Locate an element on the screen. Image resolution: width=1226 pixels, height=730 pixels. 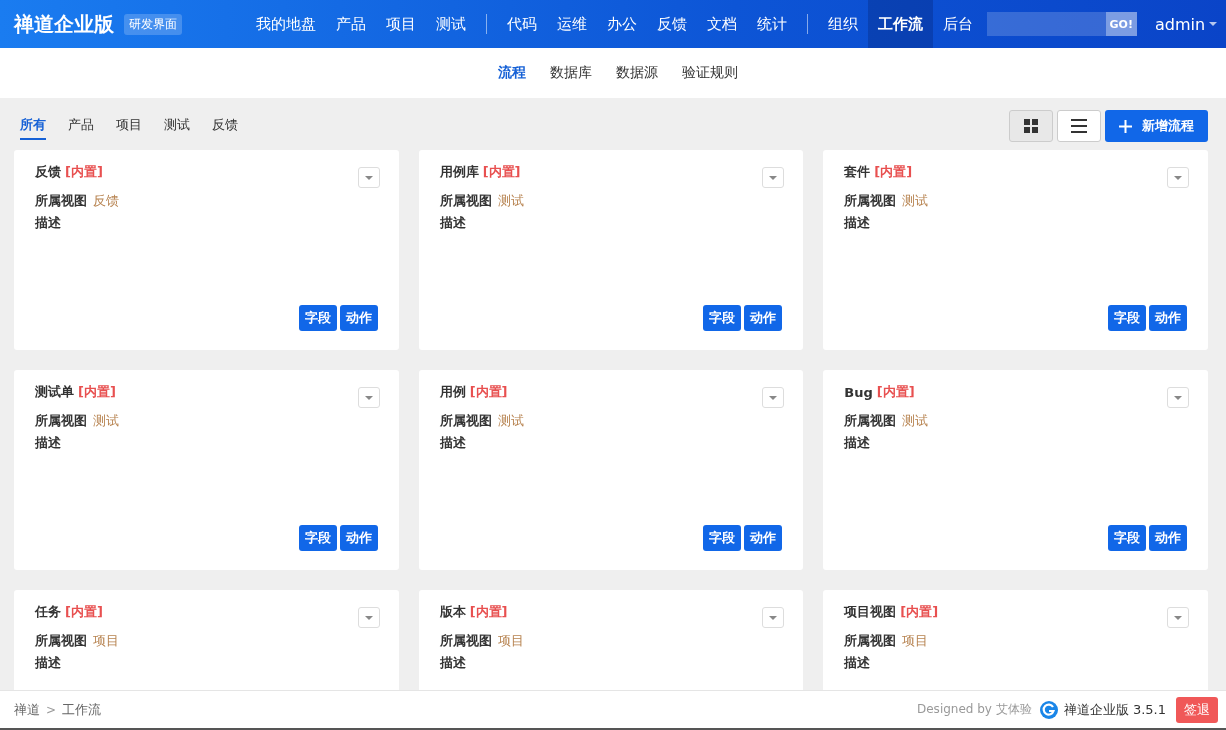
user-menu: admin is located at coordinates (1186, 24).